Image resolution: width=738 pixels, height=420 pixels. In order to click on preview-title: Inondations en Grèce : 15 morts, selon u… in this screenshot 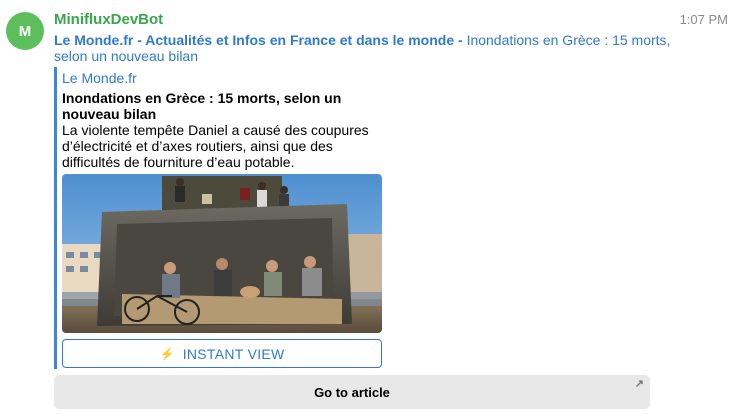, I will do `click(202, 106)`.